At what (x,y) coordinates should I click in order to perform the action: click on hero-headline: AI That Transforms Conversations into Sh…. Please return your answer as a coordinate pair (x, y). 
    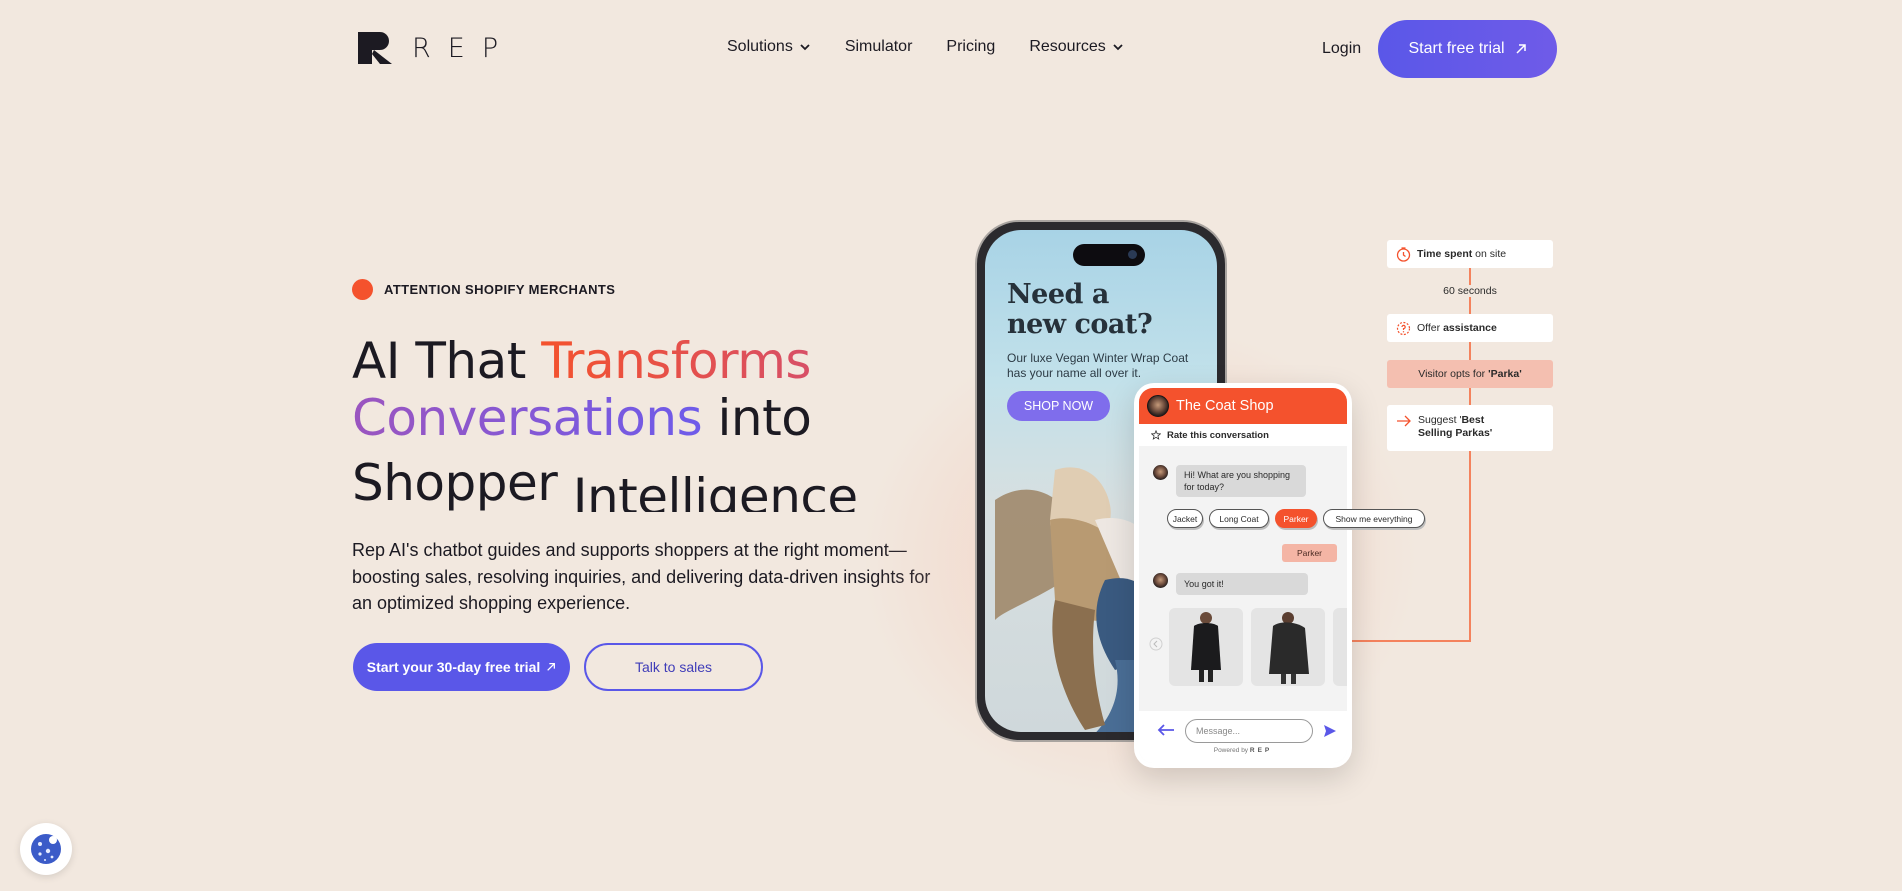
    Looking at the image, I should click on (632, 422).